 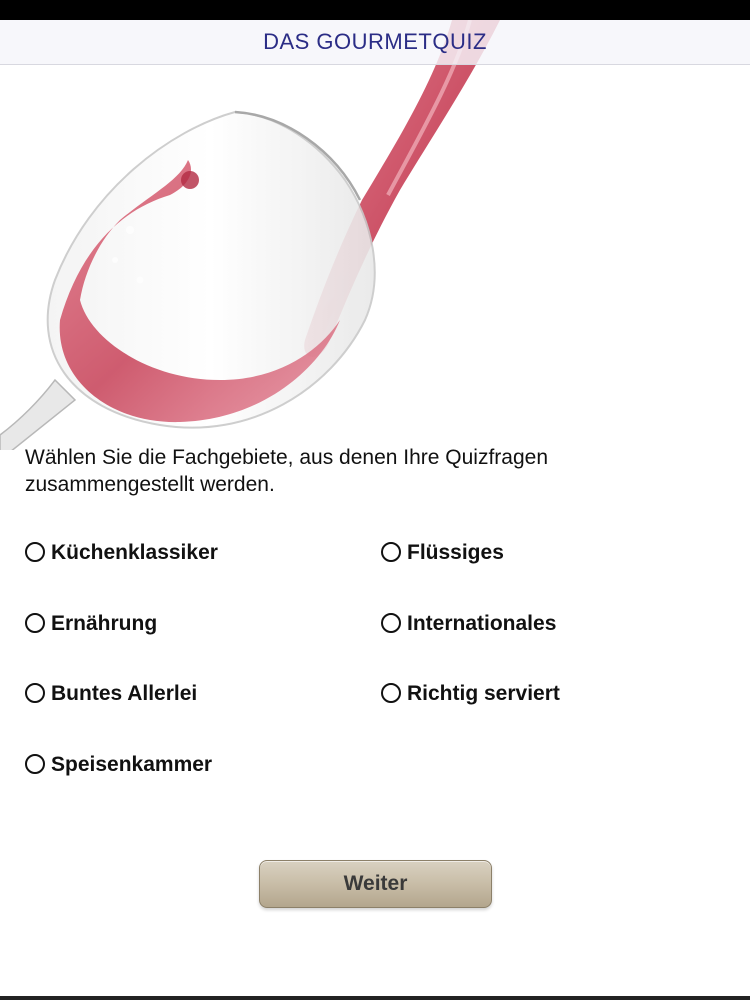 I want to click on option-buntes-allerlei: Buntes Allerlei, so click(x=203, y=695).